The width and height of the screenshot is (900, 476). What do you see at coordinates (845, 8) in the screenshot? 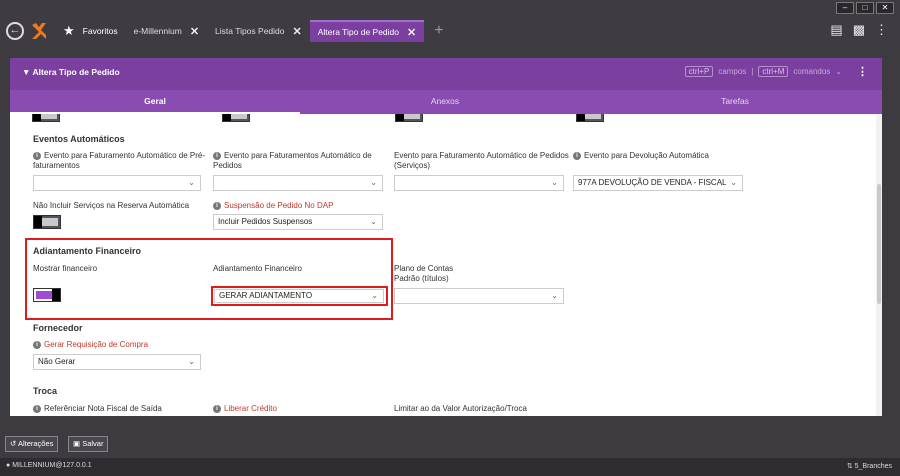
I see `minimize-icon: –` at bounding box center [845, 8].